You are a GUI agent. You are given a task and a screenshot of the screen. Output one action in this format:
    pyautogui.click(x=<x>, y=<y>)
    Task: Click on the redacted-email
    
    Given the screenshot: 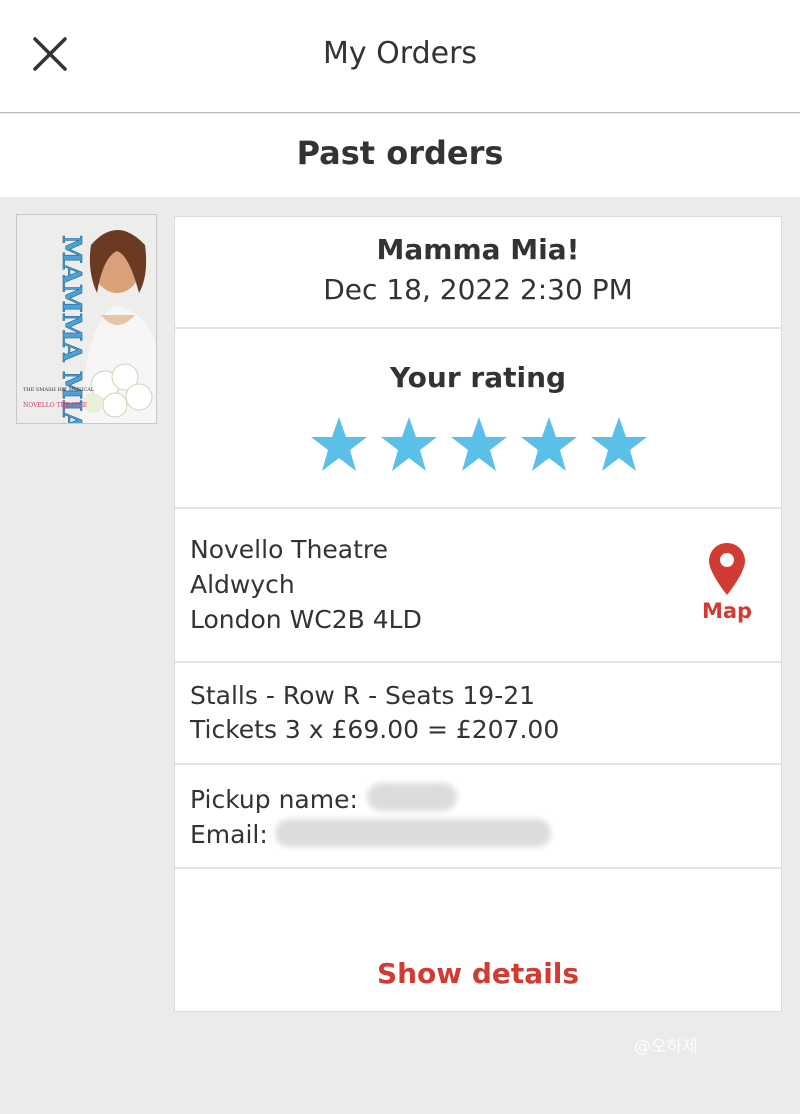 What is the action you would take?
    pyautogui.click(x=413, y=833)
    